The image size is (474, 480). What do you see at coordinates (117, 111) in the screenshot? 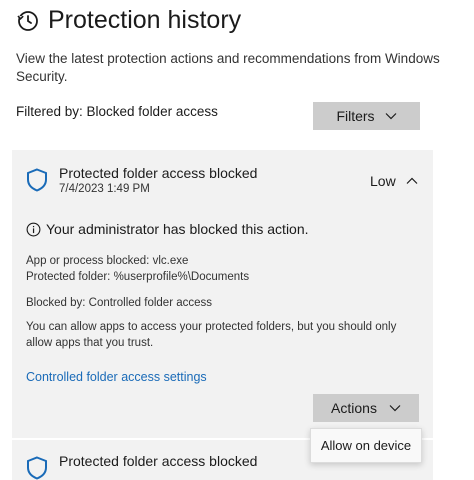
I see `filter-status: Filtered by: Blocked folder access` at bounding box center [117, 111].